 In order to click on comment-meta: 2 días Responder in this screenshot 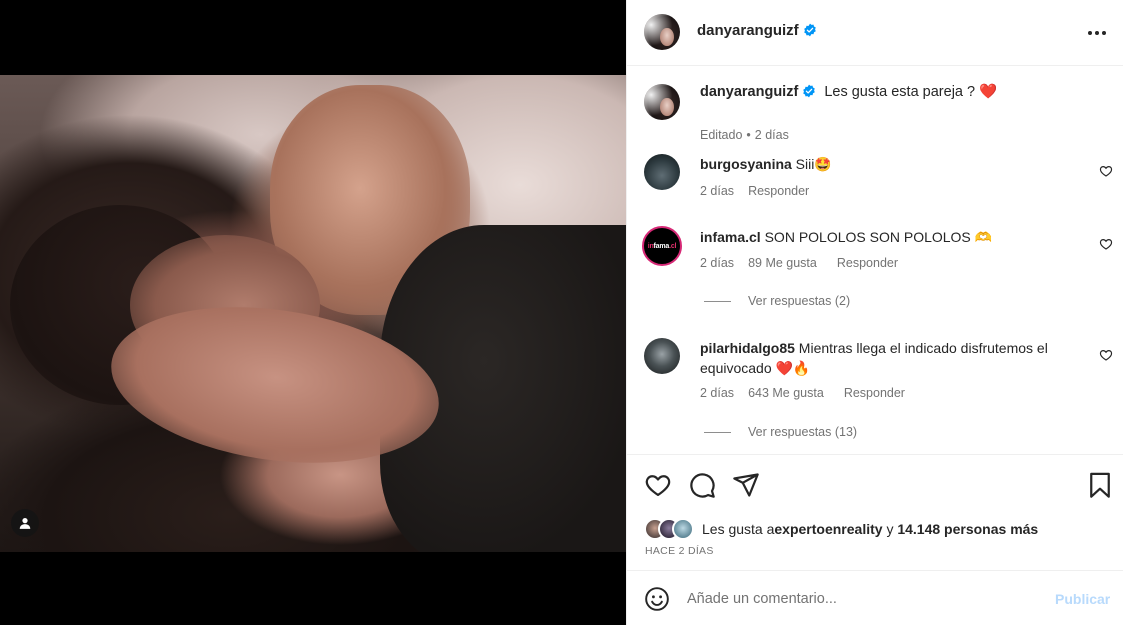, I will do `click(761, 191)`.